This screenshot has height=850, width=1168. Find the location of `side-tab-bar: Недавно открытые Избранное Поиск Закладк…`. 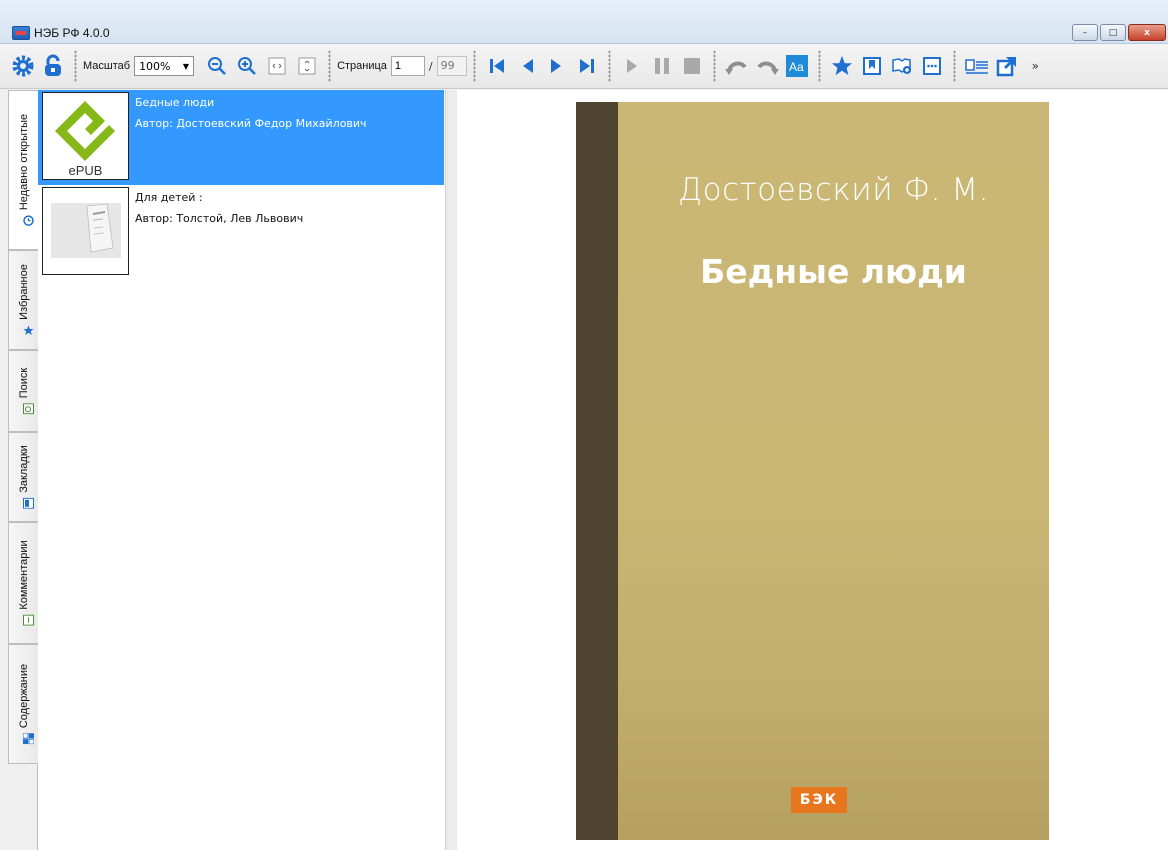

side-tab-bar: Недавно открытые Избранное Поиск Закладк… is located at coordinates (23, 470).